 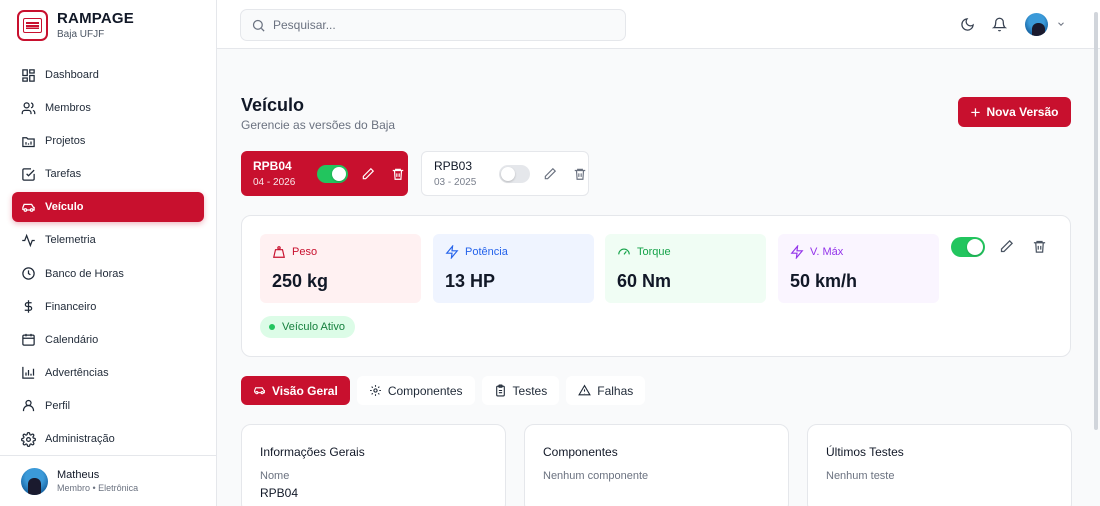 I want to click on sidebar-item-label: Banco de Horas, so click(x=84, y=273).